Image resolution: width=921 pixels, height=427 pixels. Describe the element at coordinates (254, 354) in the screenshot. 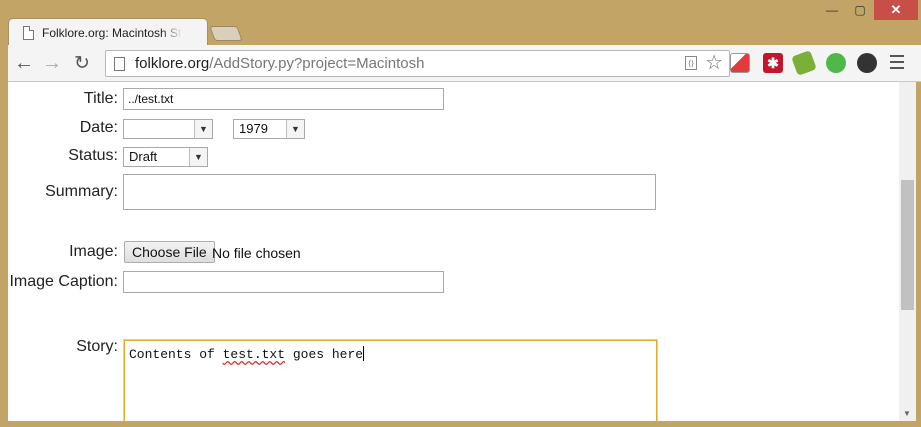

I see `story-text-misspelled: test.txt` at that location.